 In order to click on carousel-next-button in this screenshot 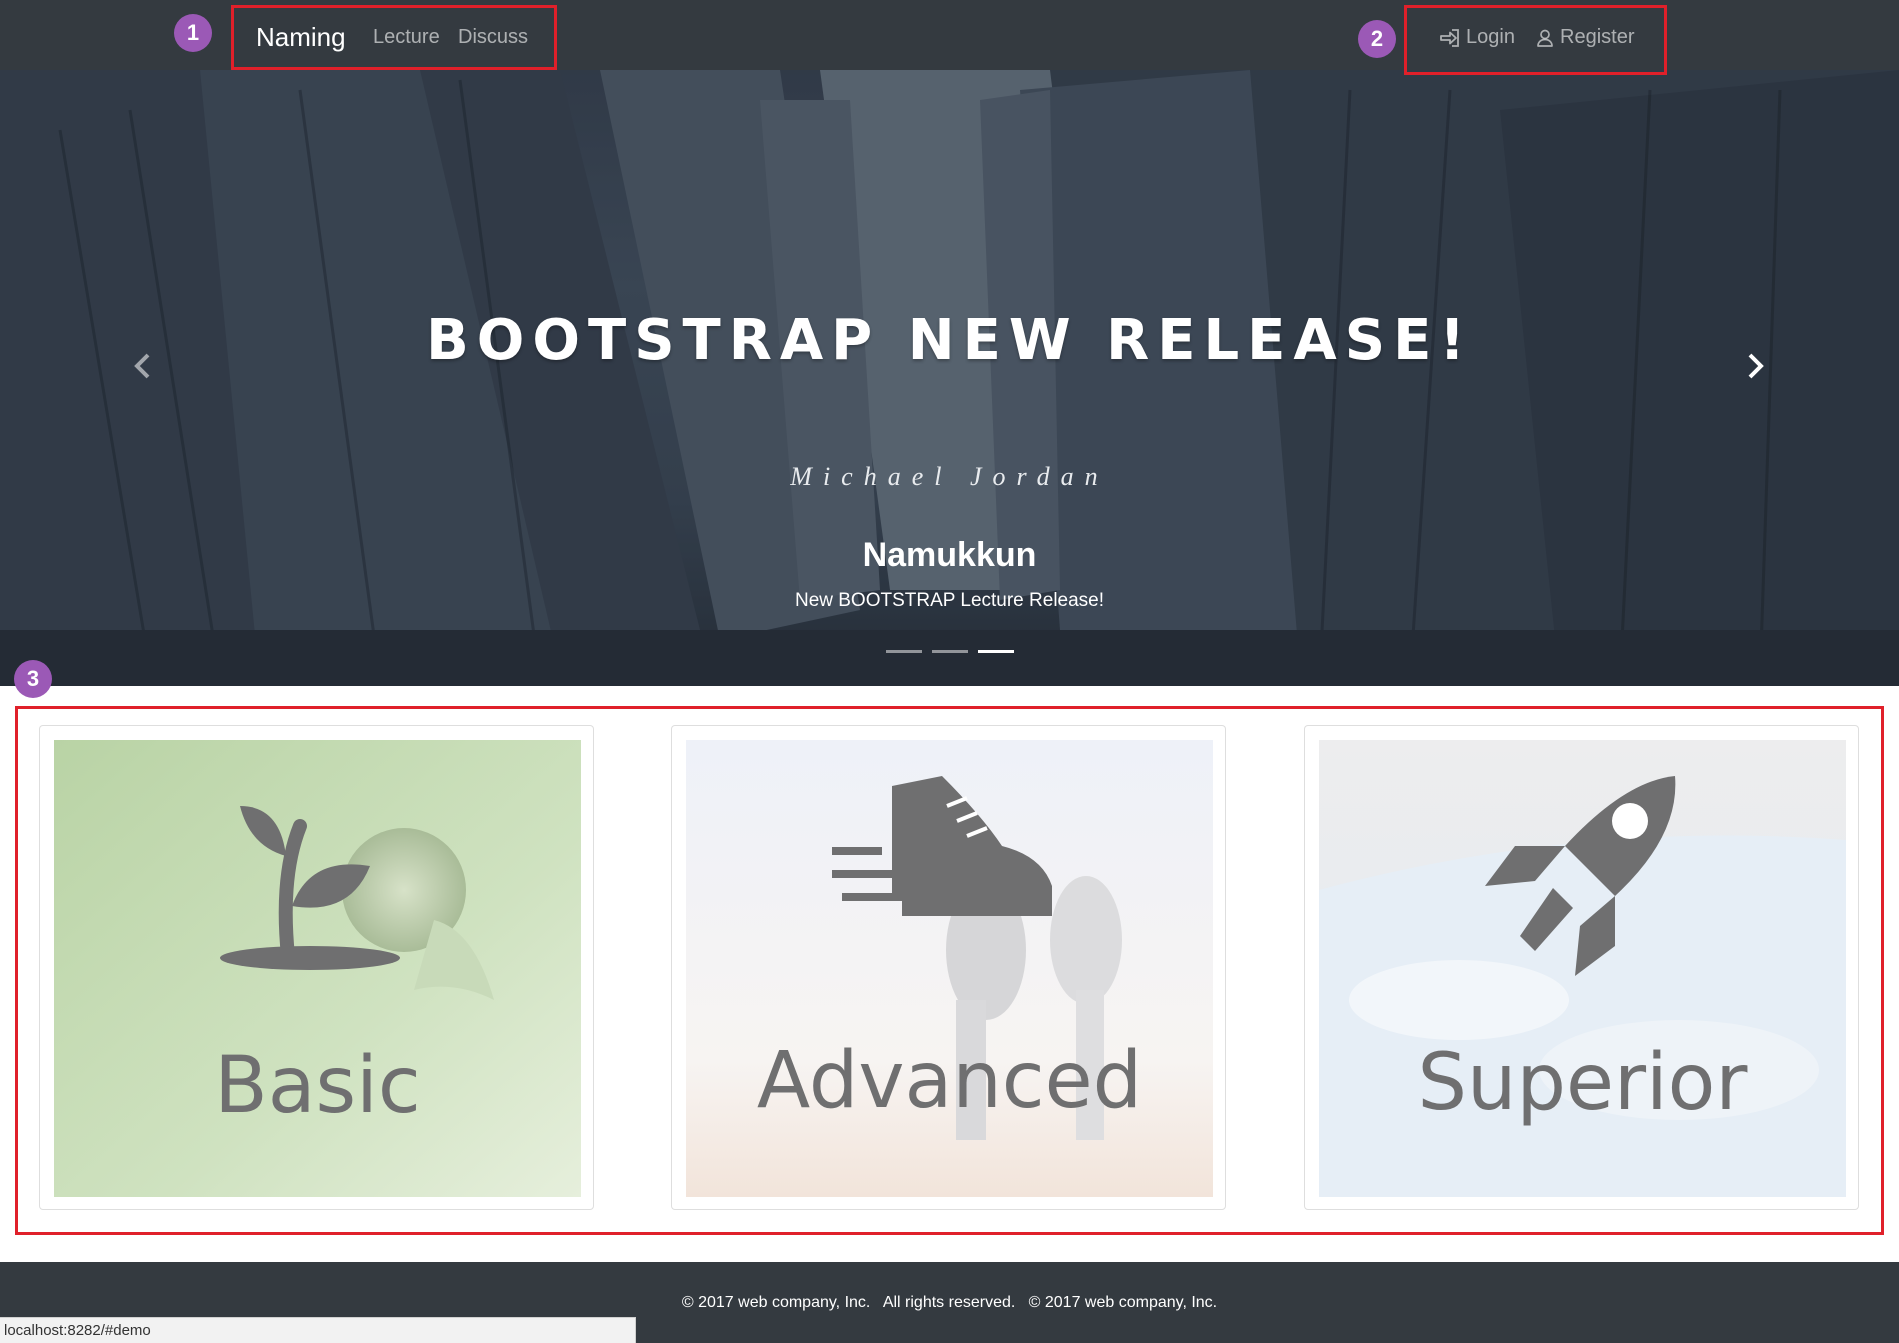, I will do `click(1756, 368)`.